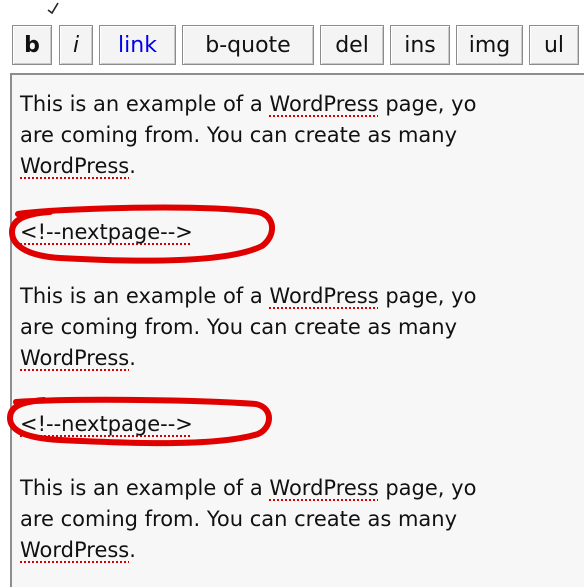 The image size is (584, 587). Describe the element at coordinates (352, 45) in the screenshot. I see `del-button: del` at that location.